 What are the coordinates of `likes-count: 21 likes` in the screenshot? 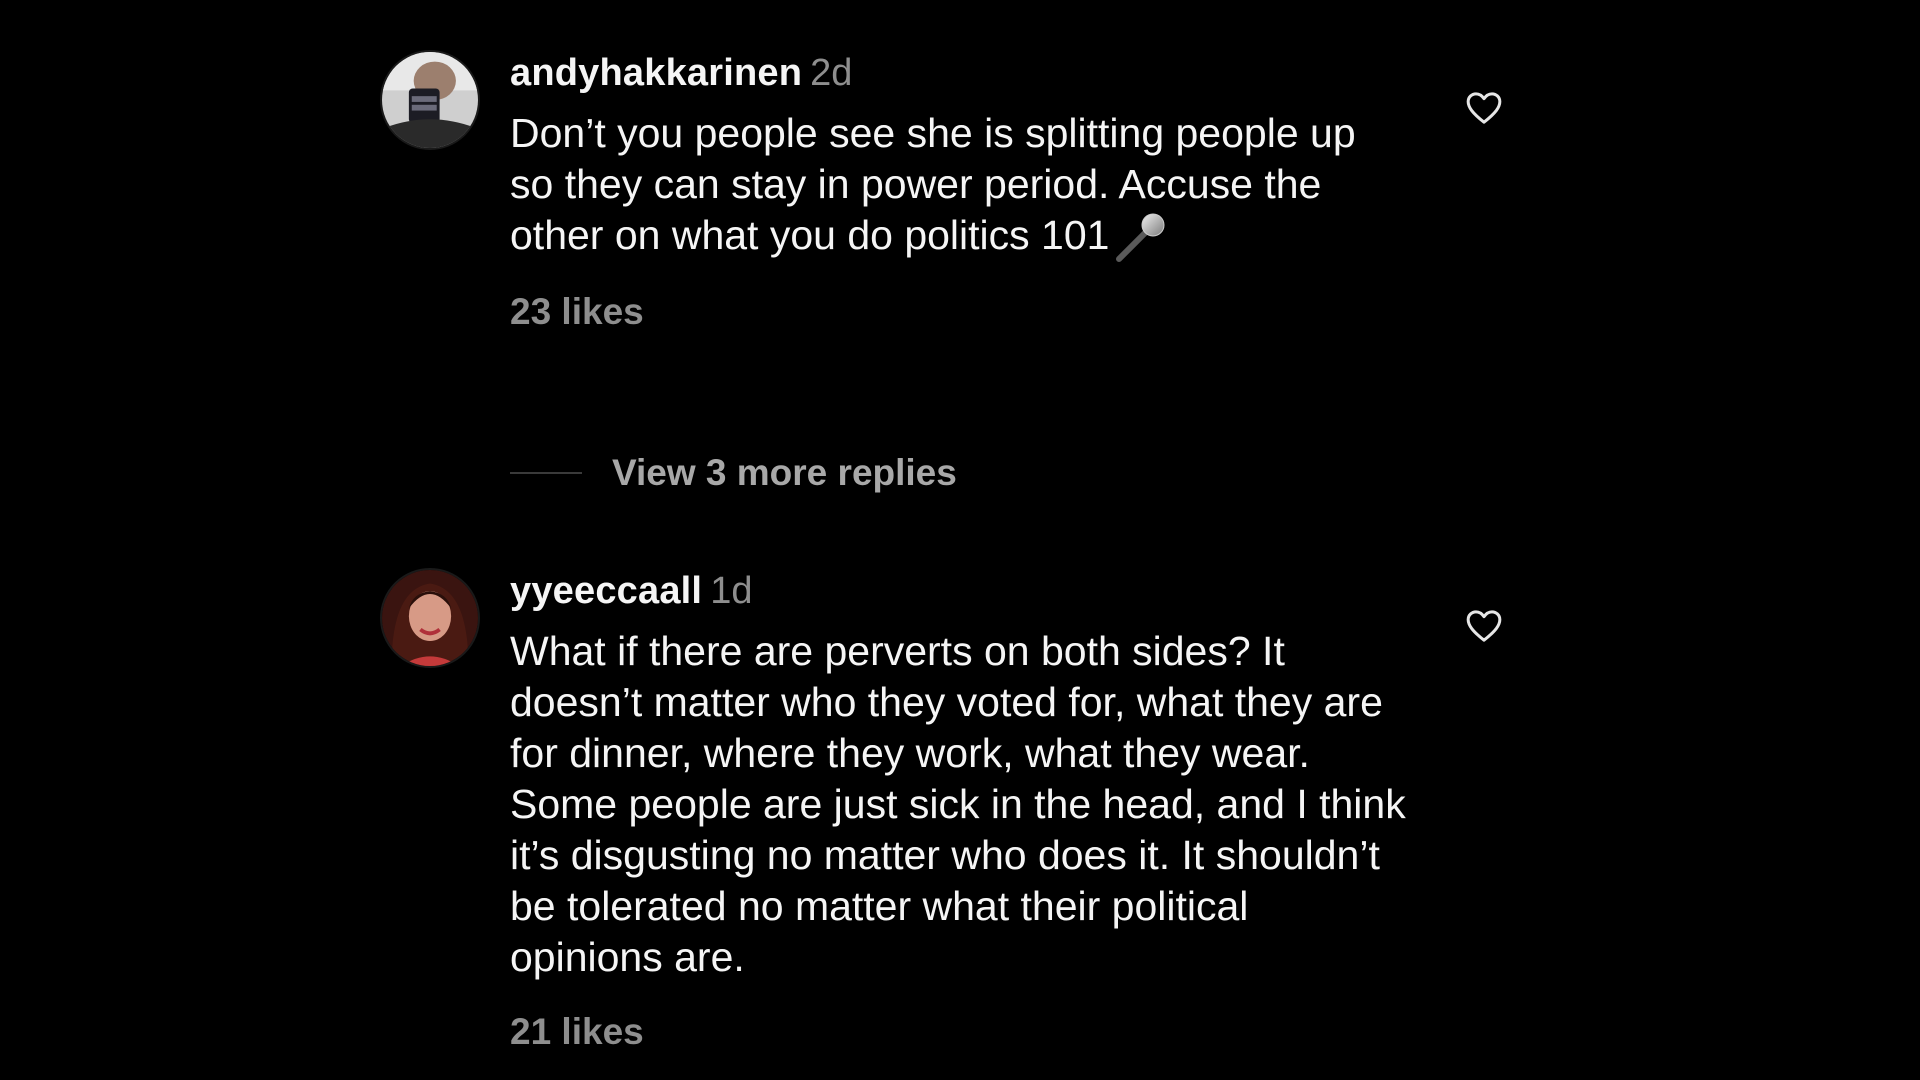 It's located at (960, 1032).